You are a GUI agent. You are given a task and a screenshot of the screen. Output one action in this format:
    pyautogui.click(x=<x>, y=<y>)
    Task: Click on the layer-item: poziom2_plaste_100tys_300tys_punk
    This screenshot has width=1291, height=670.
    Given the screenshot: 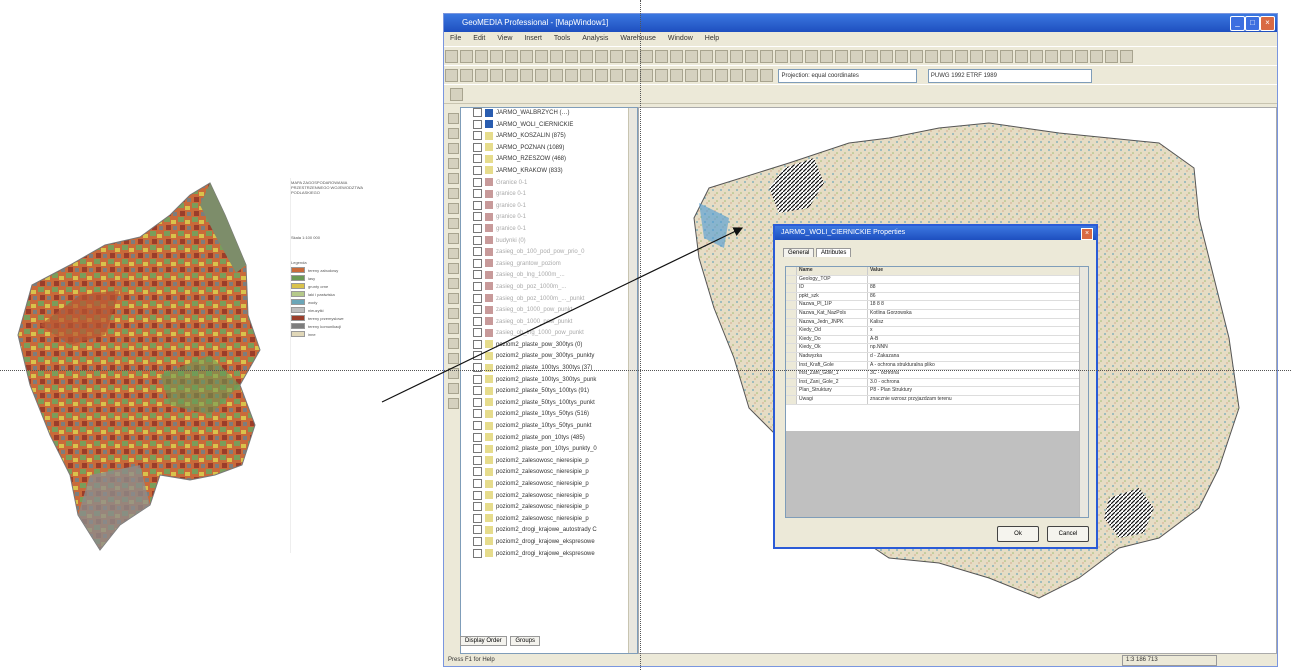 What is the action you would take?
    pyautogui.click(x=549, y=380)
    